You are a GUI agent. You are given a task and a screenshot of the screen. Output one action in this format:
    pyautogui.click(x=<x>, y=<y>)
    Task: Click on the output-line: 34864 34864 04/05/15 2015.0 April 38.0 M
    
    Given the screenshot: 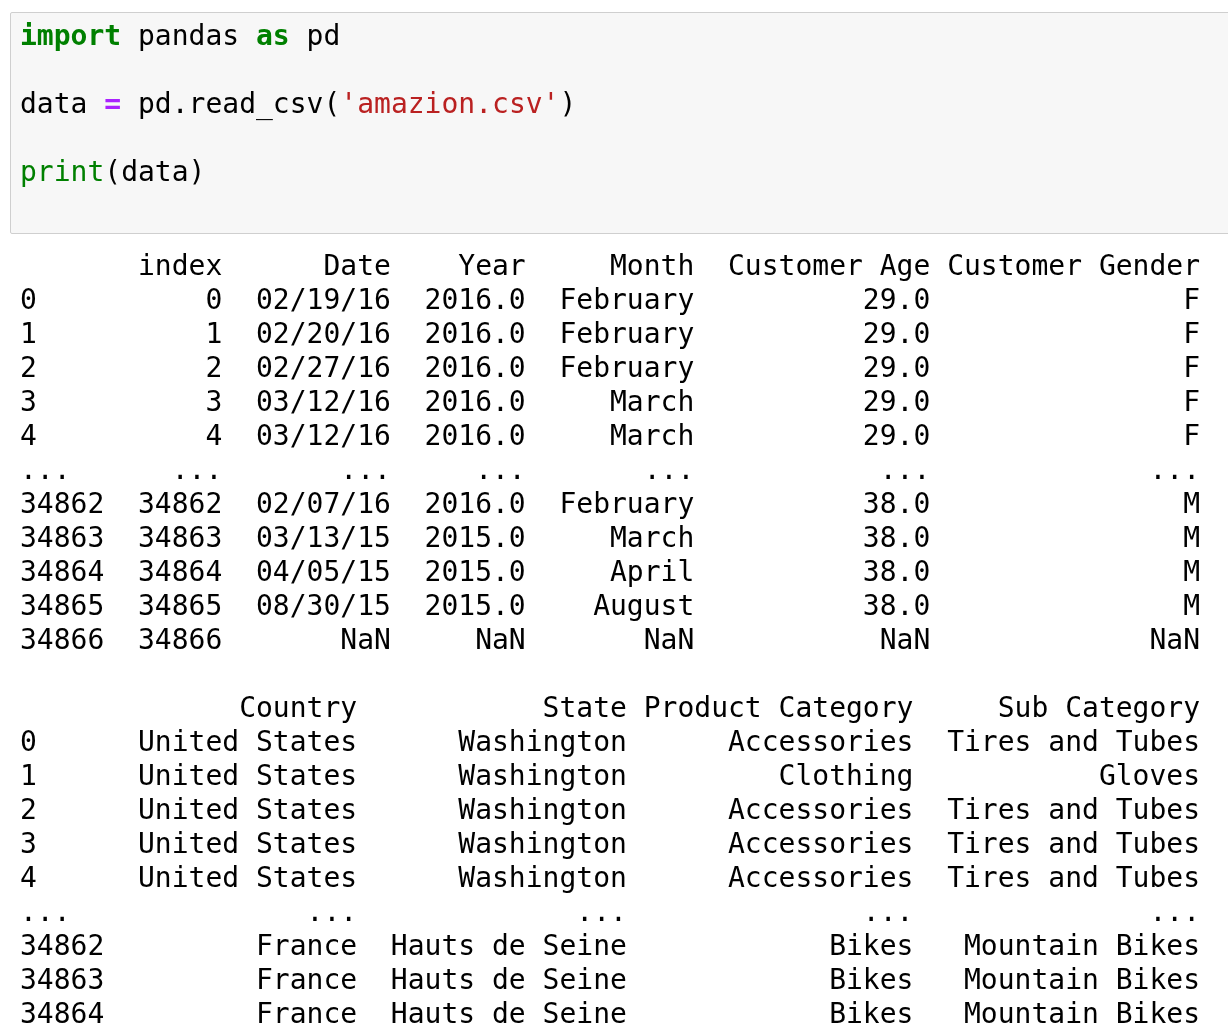 What is the action you would take?
    pyautogui.click(x=610, y=572)
    